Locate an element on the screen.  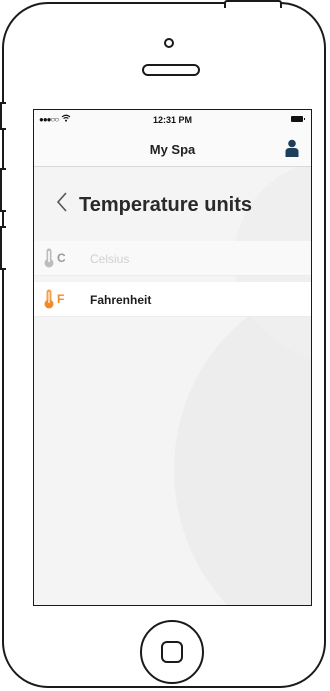
navigation-bar: My Spa is located at coordinates (172, 148).